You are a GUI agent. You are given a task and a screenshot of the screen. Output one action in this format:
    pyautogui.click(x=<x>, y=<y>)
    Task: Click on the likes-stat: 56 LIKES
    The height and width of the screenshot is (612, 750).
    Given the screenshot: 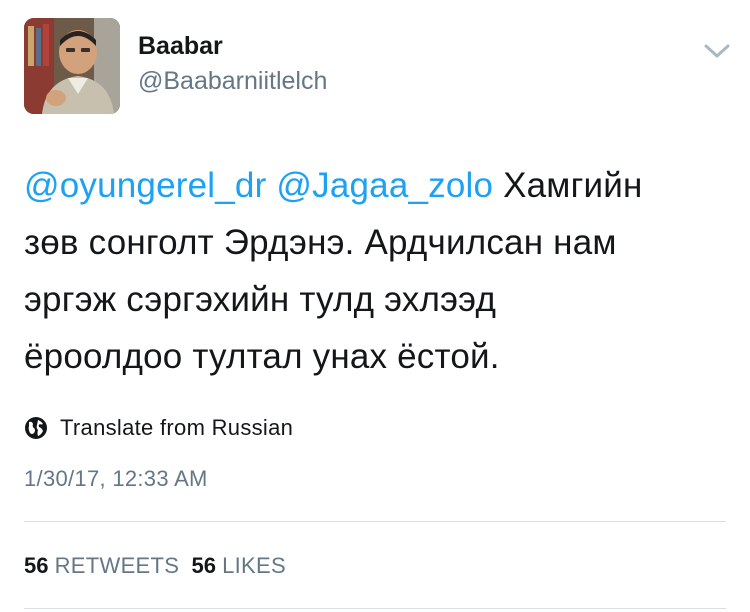 What is the action you would take?
    pyautogui.click(x=238, y=565)
    